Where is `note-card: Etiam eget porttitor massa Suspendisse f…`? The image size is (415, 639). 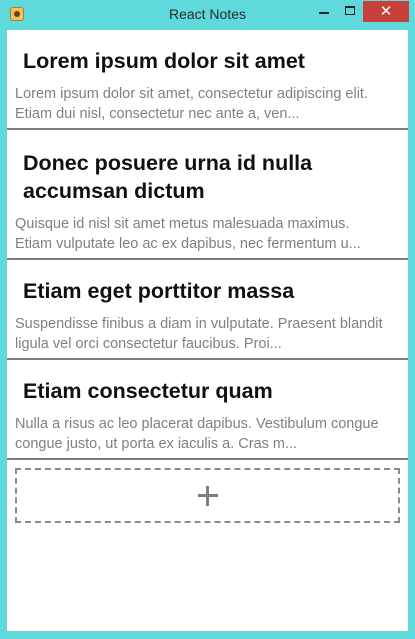
note-card: Etiam eget porttitor massa Suspendisse f… is located at coordinates (207, 309).